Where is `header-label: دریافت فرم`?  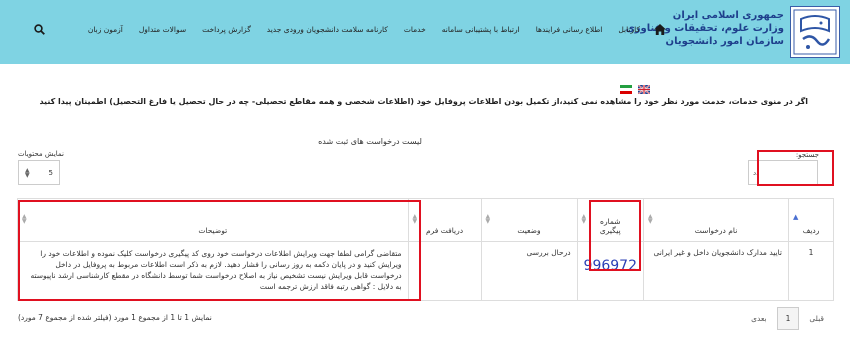
header-label: دریافت فرم is located at coordinates (445, 230).